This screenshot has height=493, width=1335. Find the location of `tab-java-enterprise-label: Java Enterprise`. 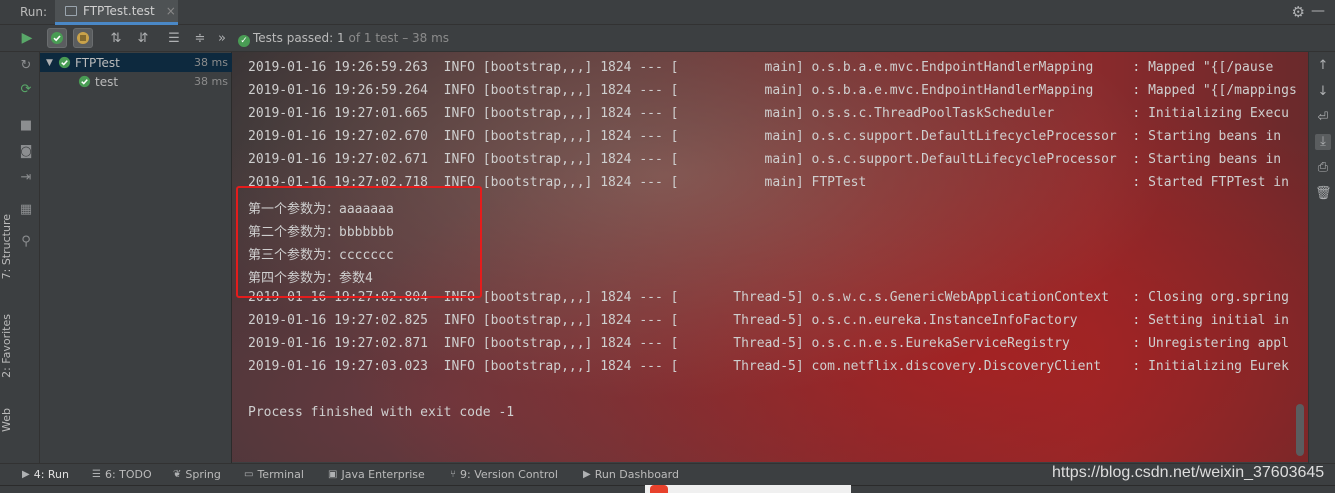

tab-java-enterprise-label: Java Enterprise is located at coordinates (383, 474).